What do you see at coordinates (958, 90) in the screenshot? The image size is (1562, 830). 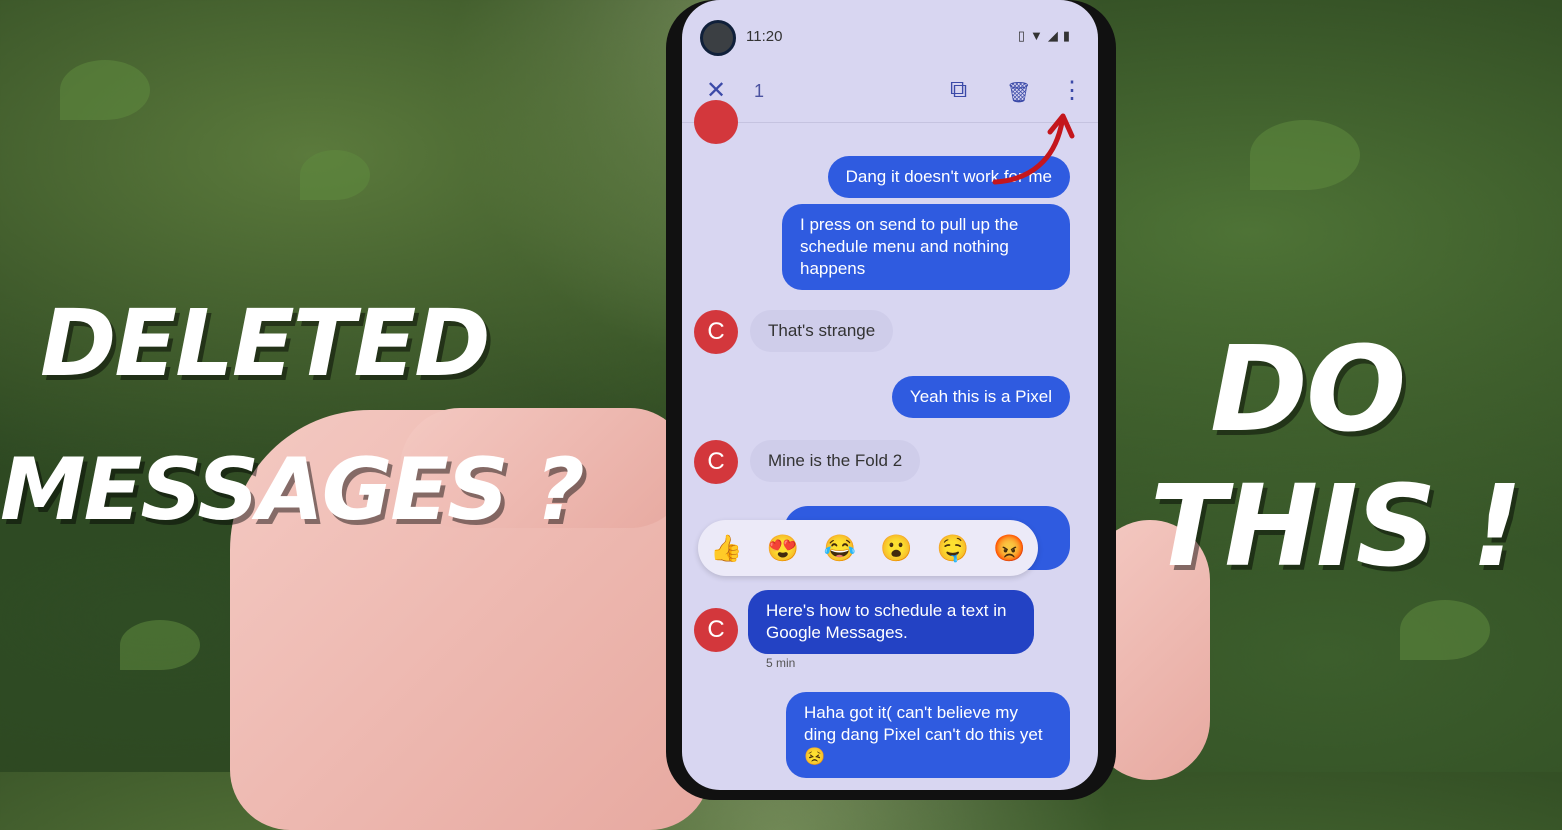 I see `copy-icon: ⧉` at bounding box center [958, 90].